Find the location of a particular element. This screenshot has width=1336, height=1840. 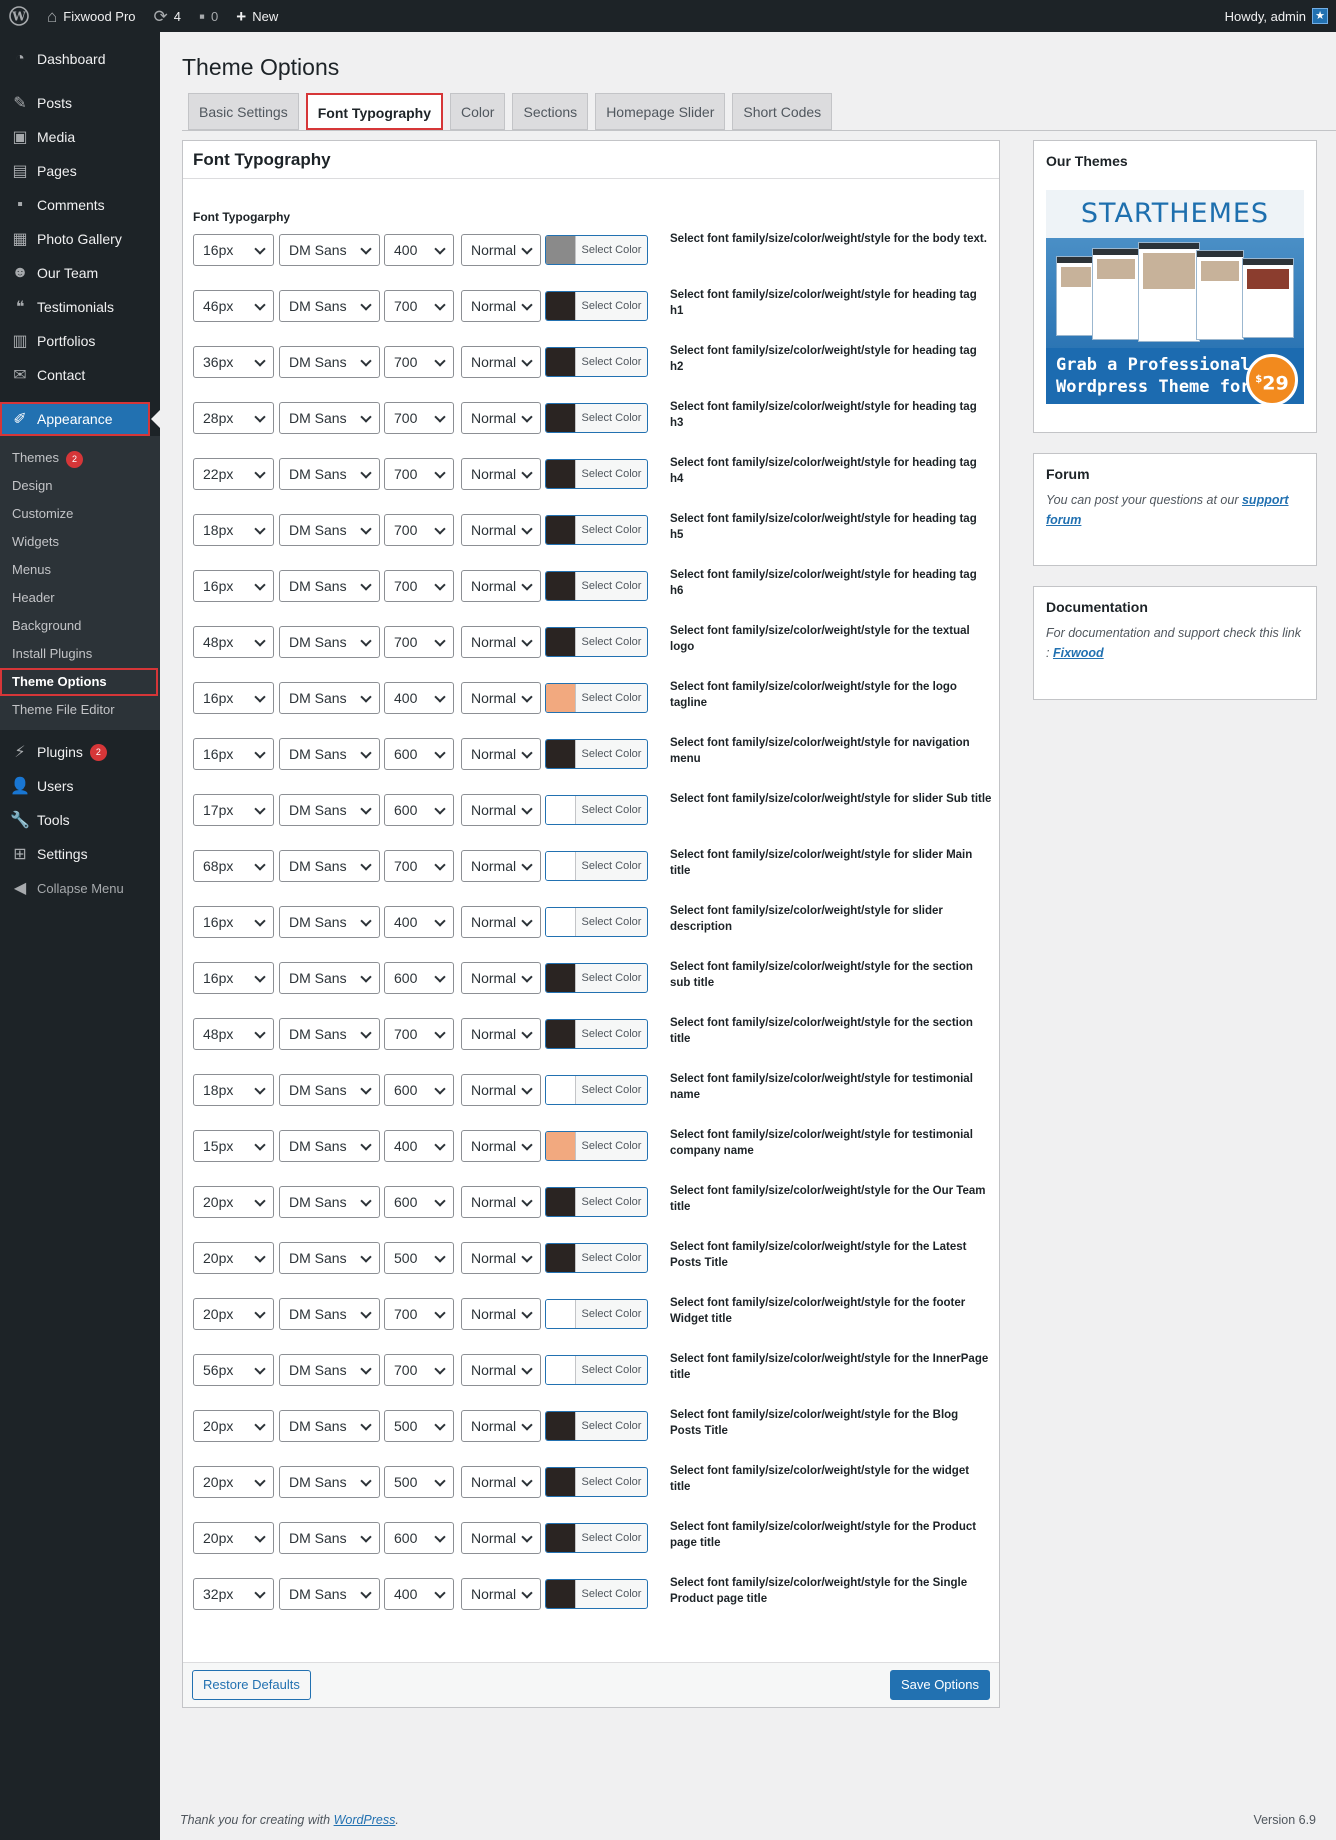

tab-short-codes: Short Codes is located at coordinates (782, 111).